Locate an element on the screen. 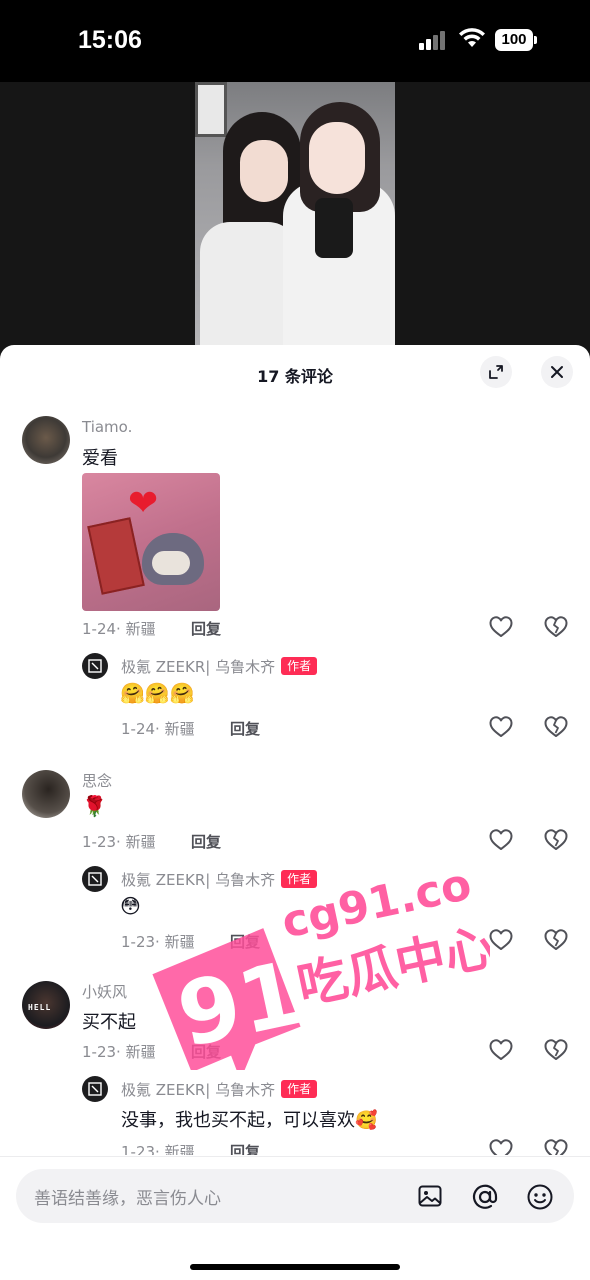 This screenshot has width=590, height=1280. battery-level: 100 is located at coordinates (514, 40).